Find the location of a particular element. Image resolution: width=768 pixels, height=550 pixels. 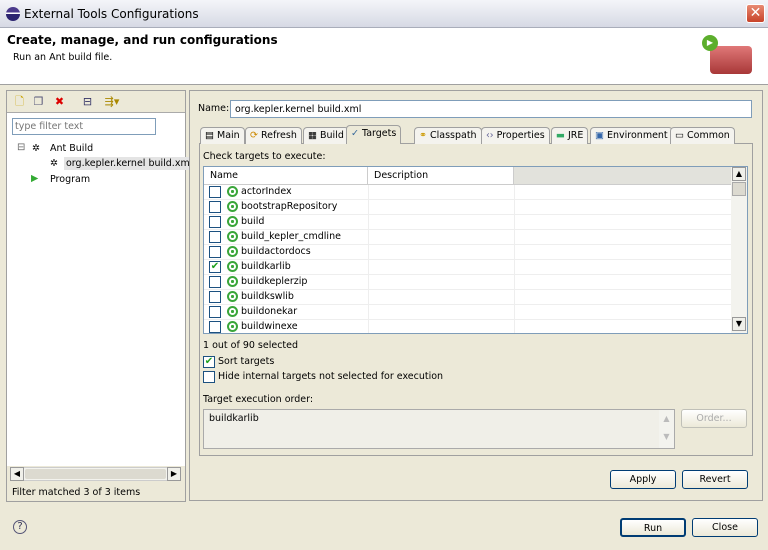

filter-input is located at coordinates (84, 126).